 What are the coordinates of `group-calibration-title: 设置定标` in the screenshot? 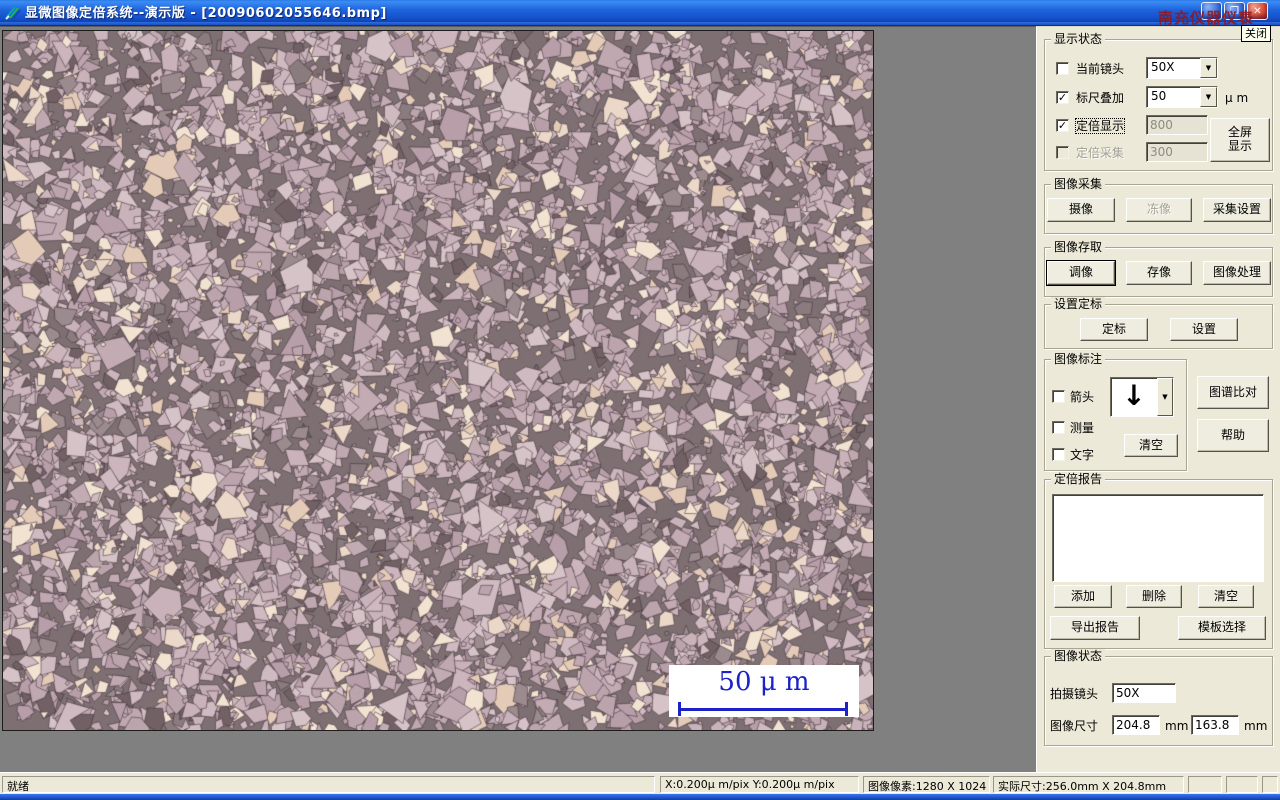 It's located at (1078, 304).